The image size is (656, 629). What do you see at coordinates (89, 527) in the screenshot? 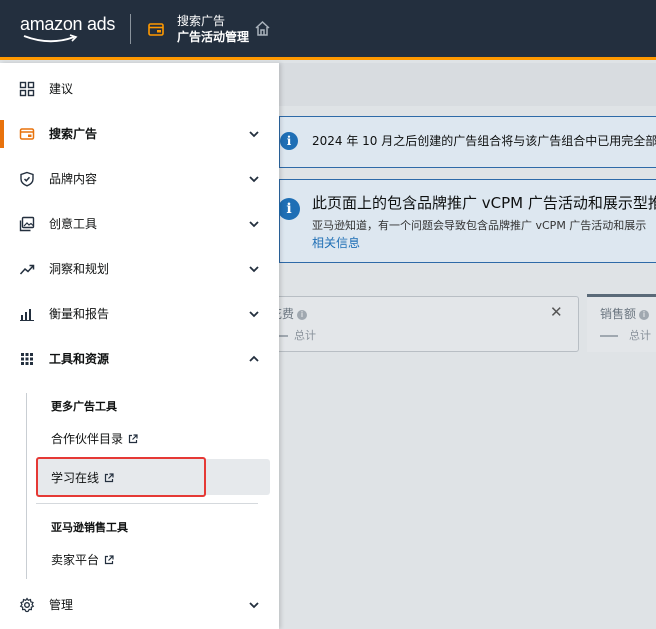
I see `submenu-heading-amazon-selling-tools: 亚马逊销售工具` at bounding box center [89, 527].